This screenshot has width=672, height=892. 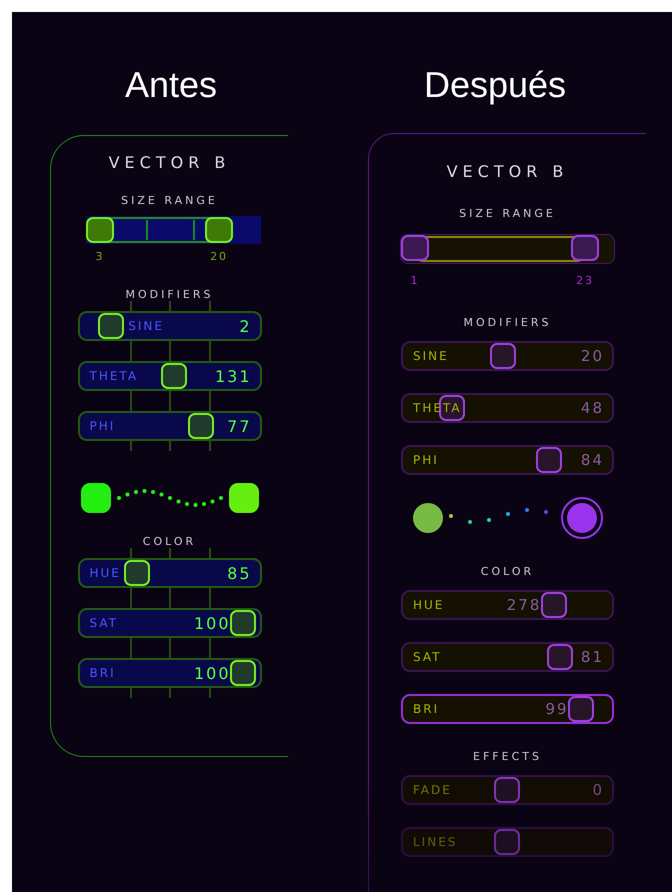 I want to click on slider-value: 99, so click(x=557, y=709).